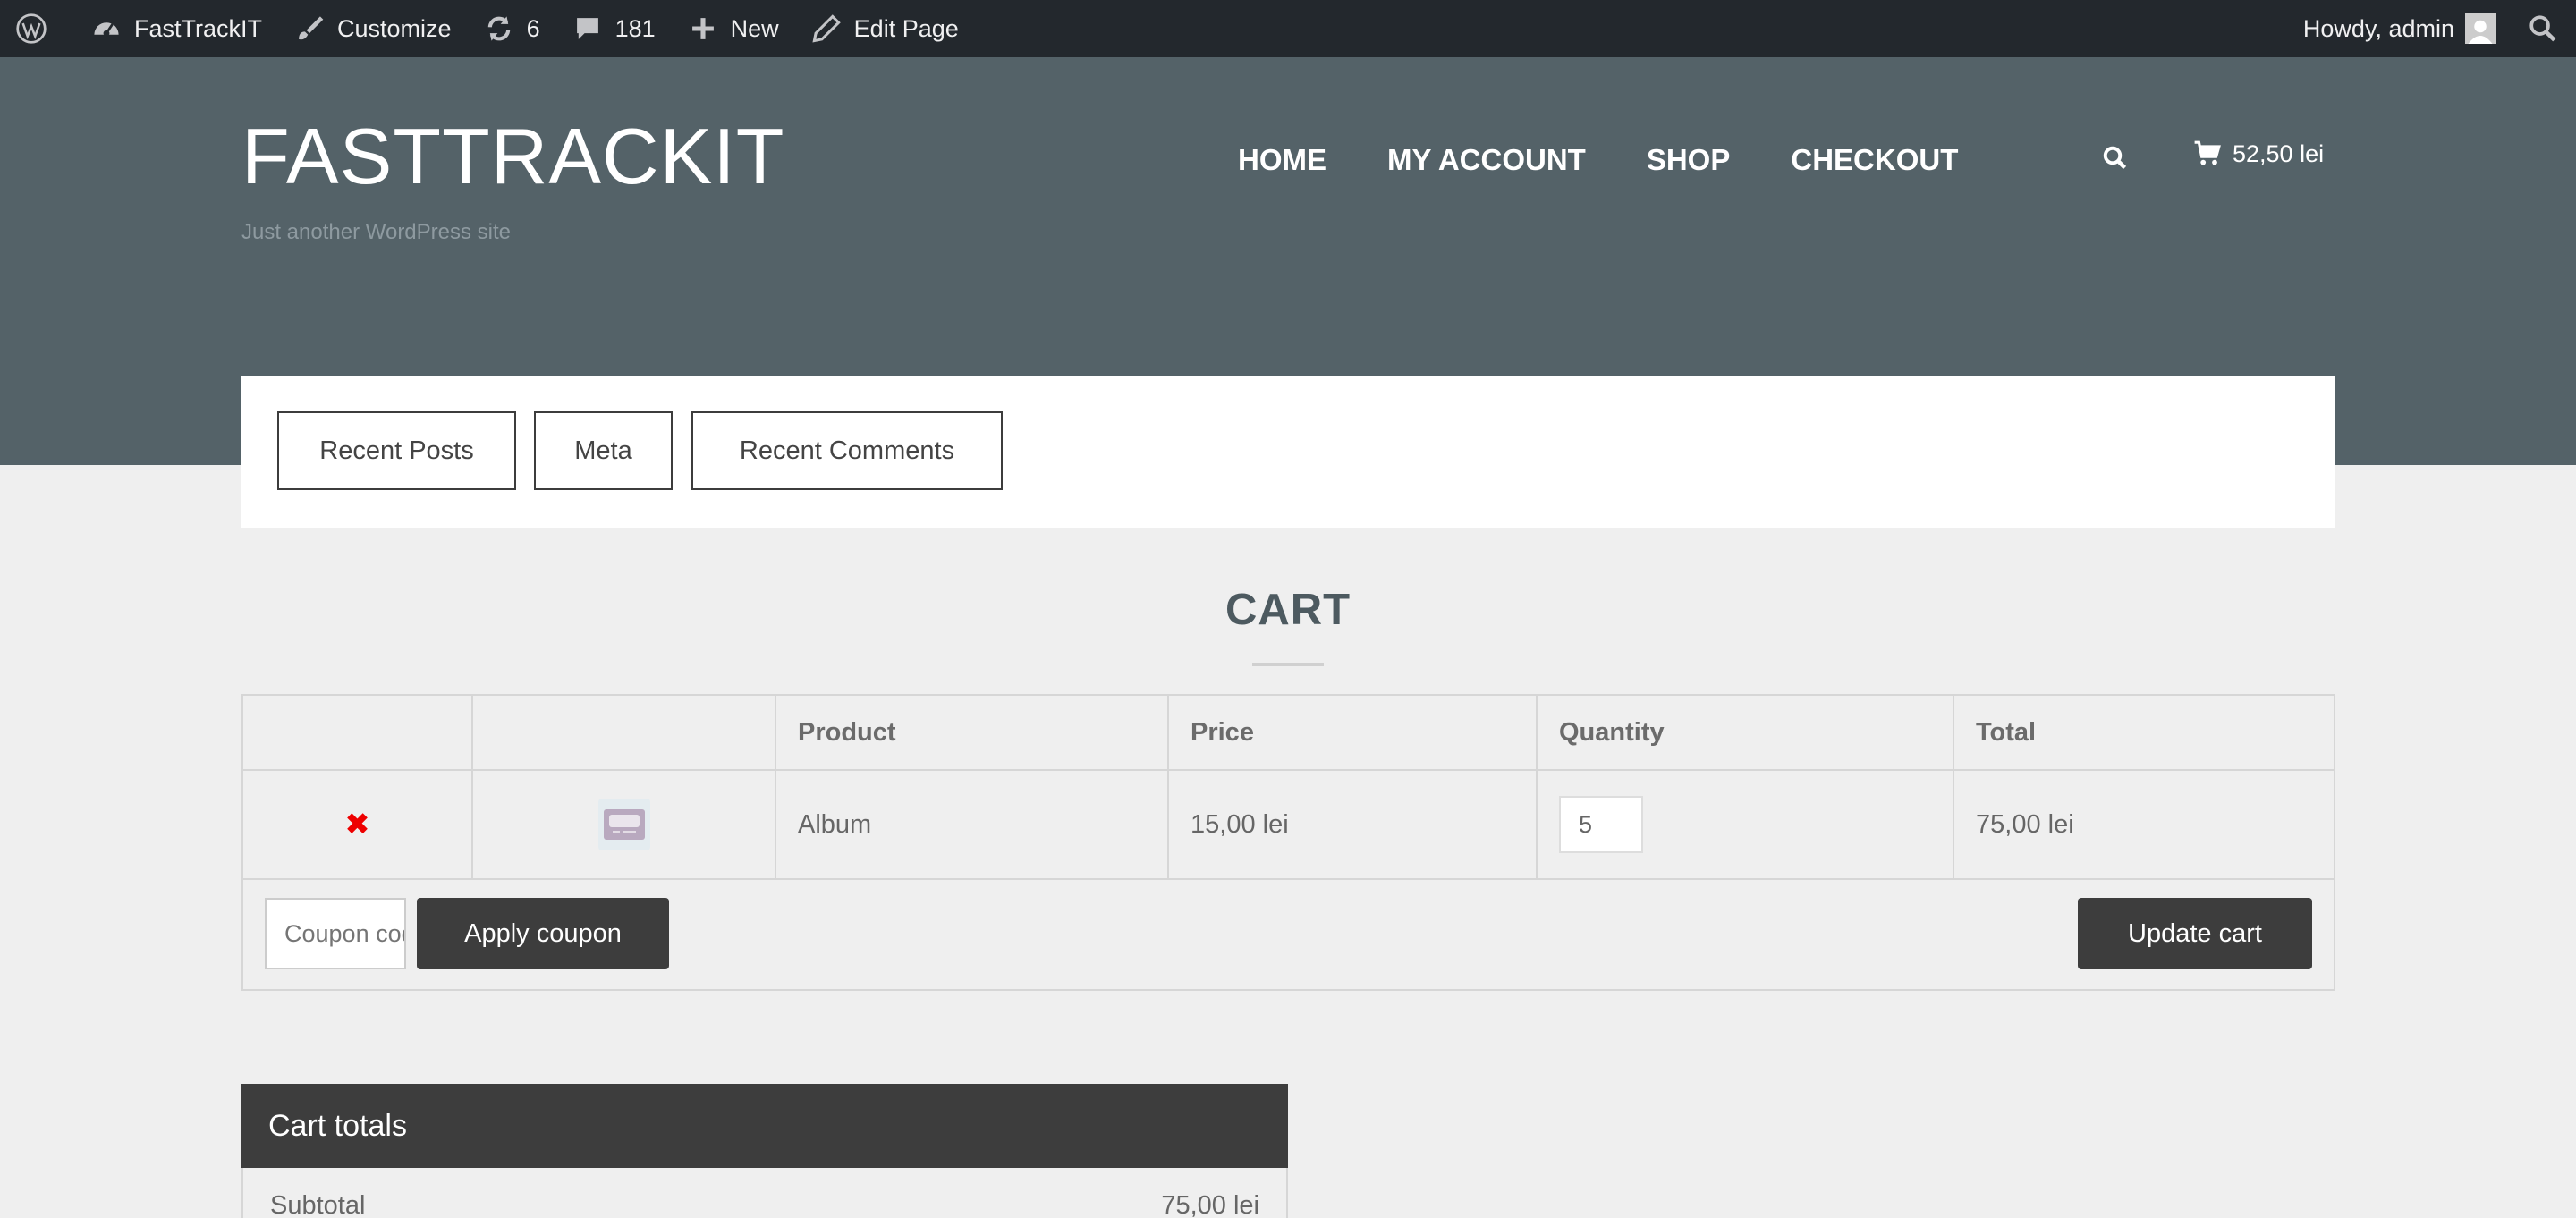 The height and width of the screenshot is (1218, 2576). What do you see at coordinates (2207, 152) in the screenshot?
I see `shopping-cart-icon` at bounding box center [2207, 152].